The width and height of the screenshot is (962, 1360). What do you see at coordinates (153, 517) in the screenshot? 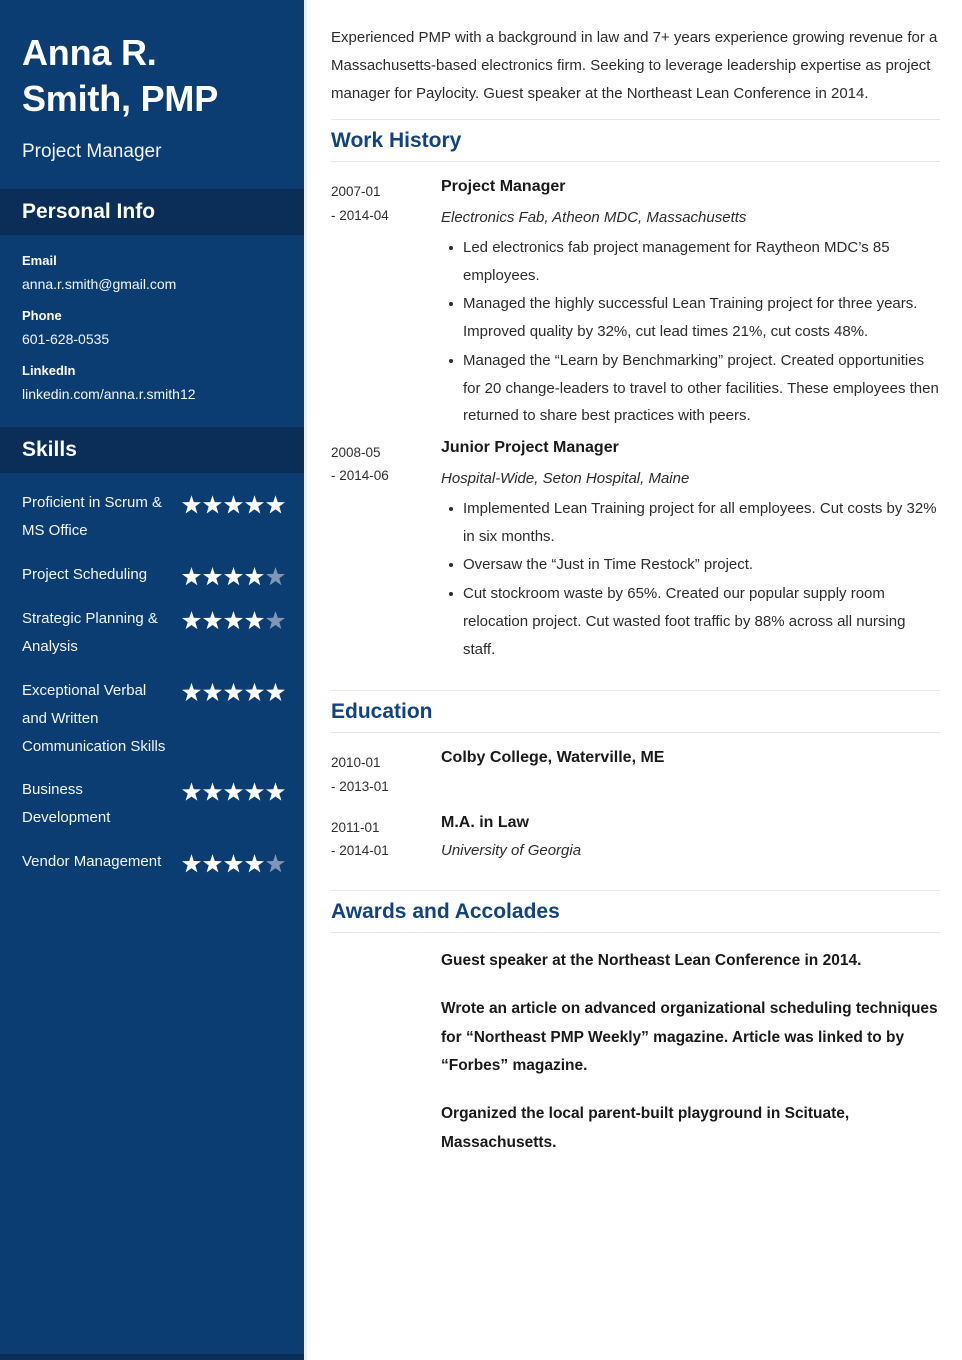
I see `skill-row: Proficient in Scrum & MS Office` at bounding box center [153, 517].